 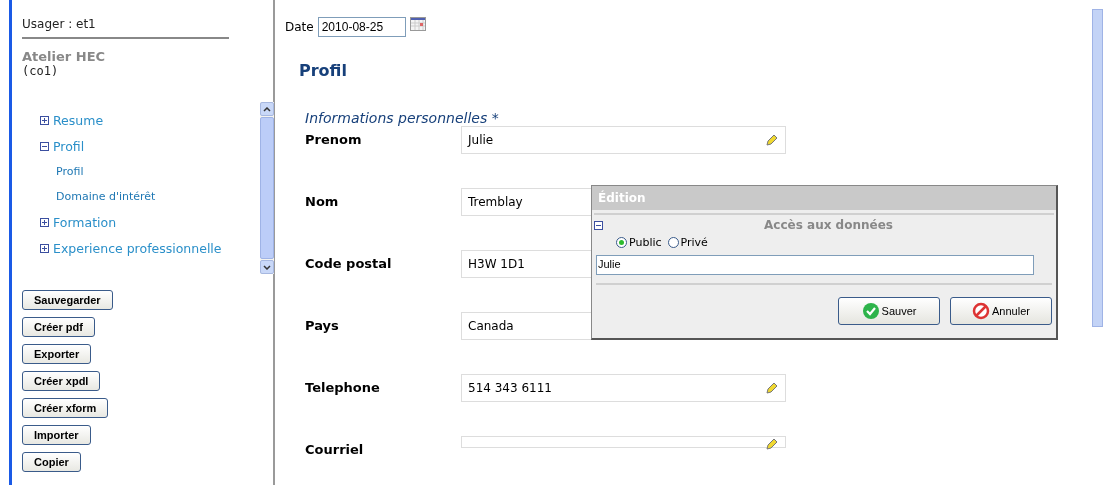 I want to click on save-button: Sauver, so click(x=889, y=311).